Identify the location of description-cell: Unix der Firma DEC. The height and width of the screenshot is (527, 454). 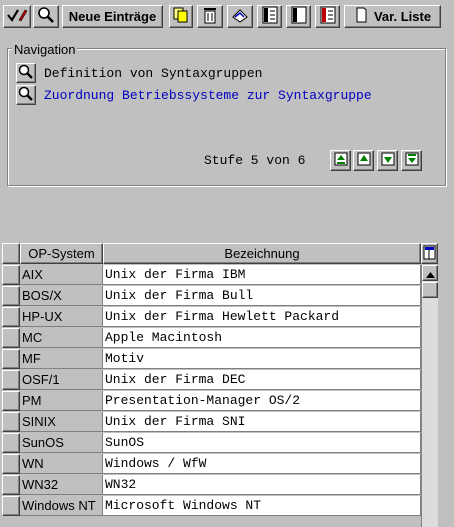
(262, 380).